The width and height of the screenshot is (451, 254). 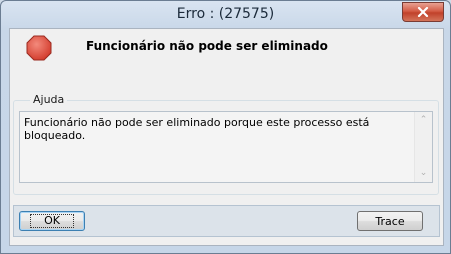 What do you see at coordinates (423, 173) in the screenshot?
I see `scroll-down-icon: ⌄` at bounding box center [423, 173].